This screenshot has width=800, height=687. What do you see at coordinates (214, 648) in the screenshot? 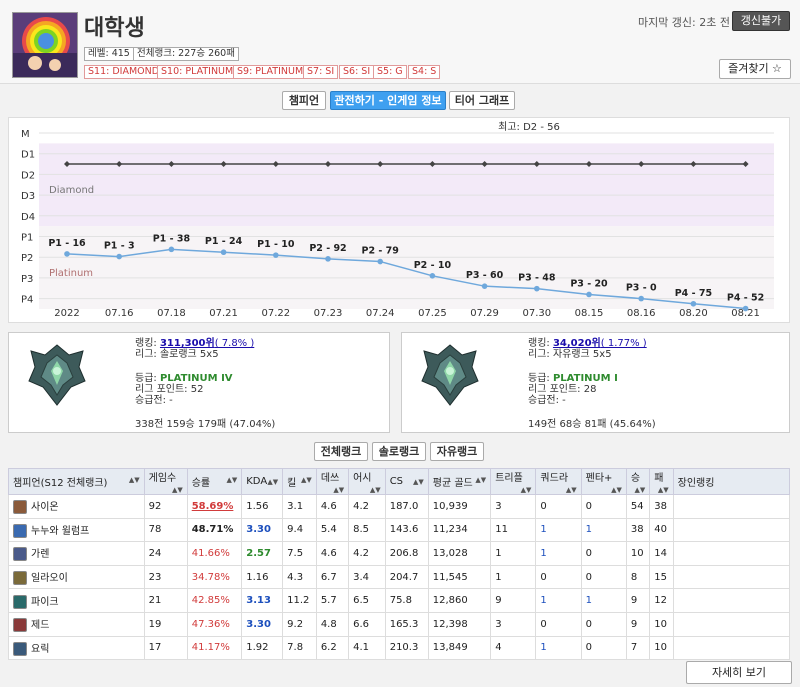
I see `cell-winrate: 41.17%` at bounding box center [214, 648].